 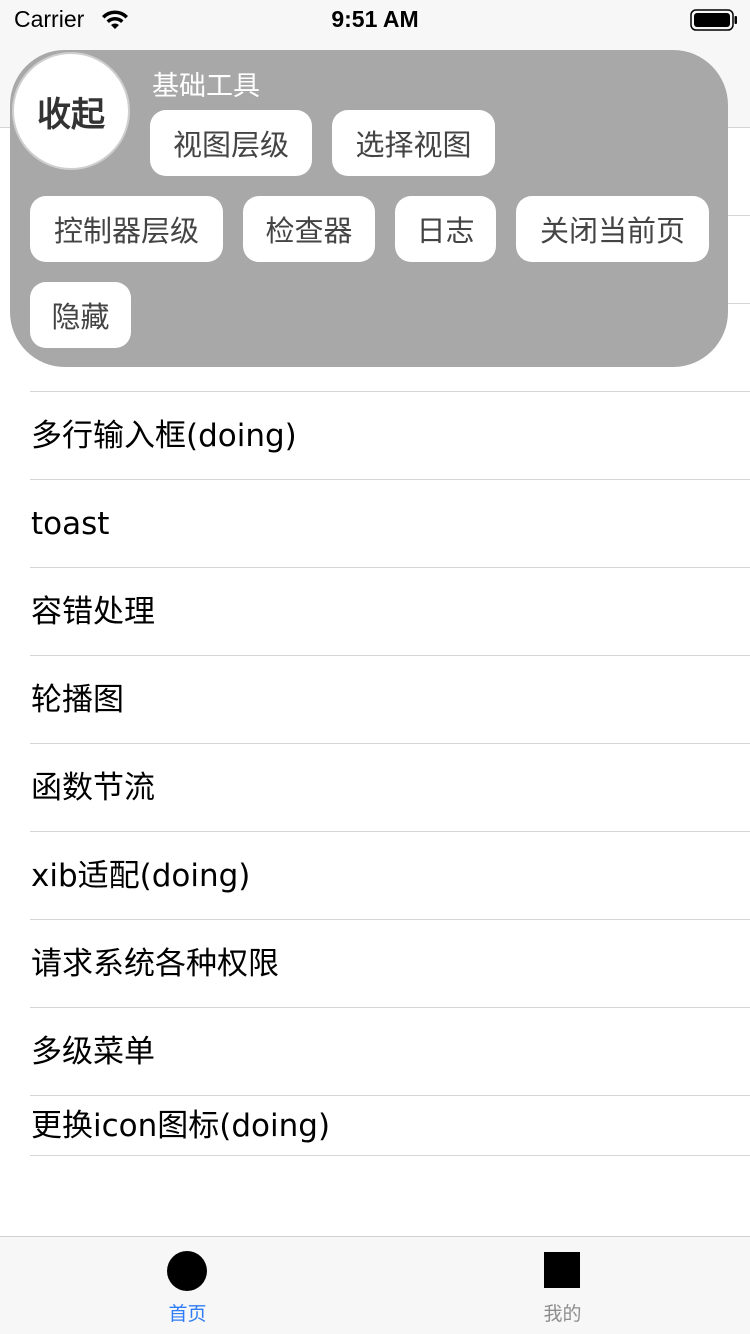 I want to click on battery-icon, so click(x=713, y=20).